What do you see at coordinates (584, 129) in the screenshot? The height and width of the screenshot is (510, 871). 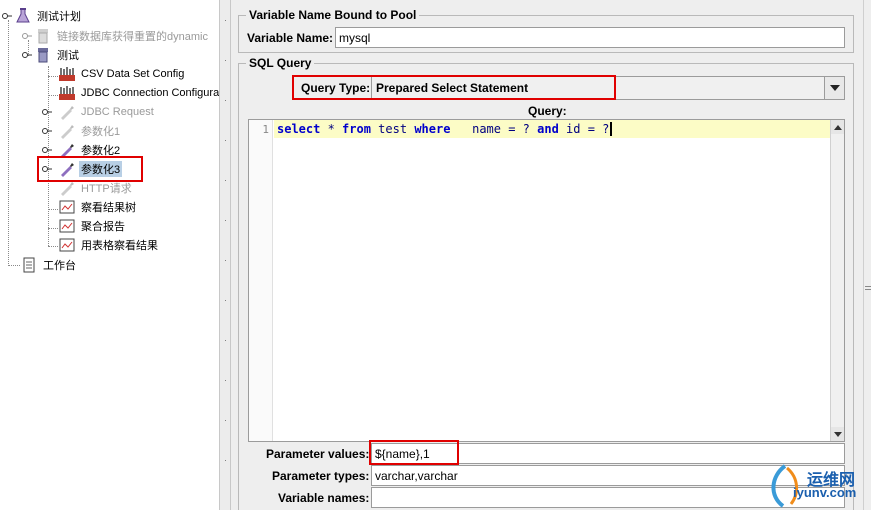 I see `code-text: id = ?` at bounding box center [584, 129].